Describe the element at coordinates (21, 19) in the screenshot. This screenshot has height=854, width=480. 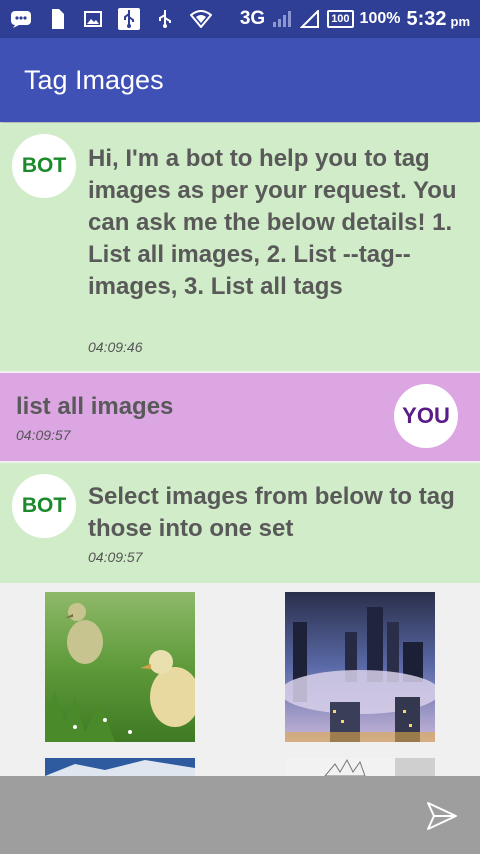
I see `bbm-icon` at that location.